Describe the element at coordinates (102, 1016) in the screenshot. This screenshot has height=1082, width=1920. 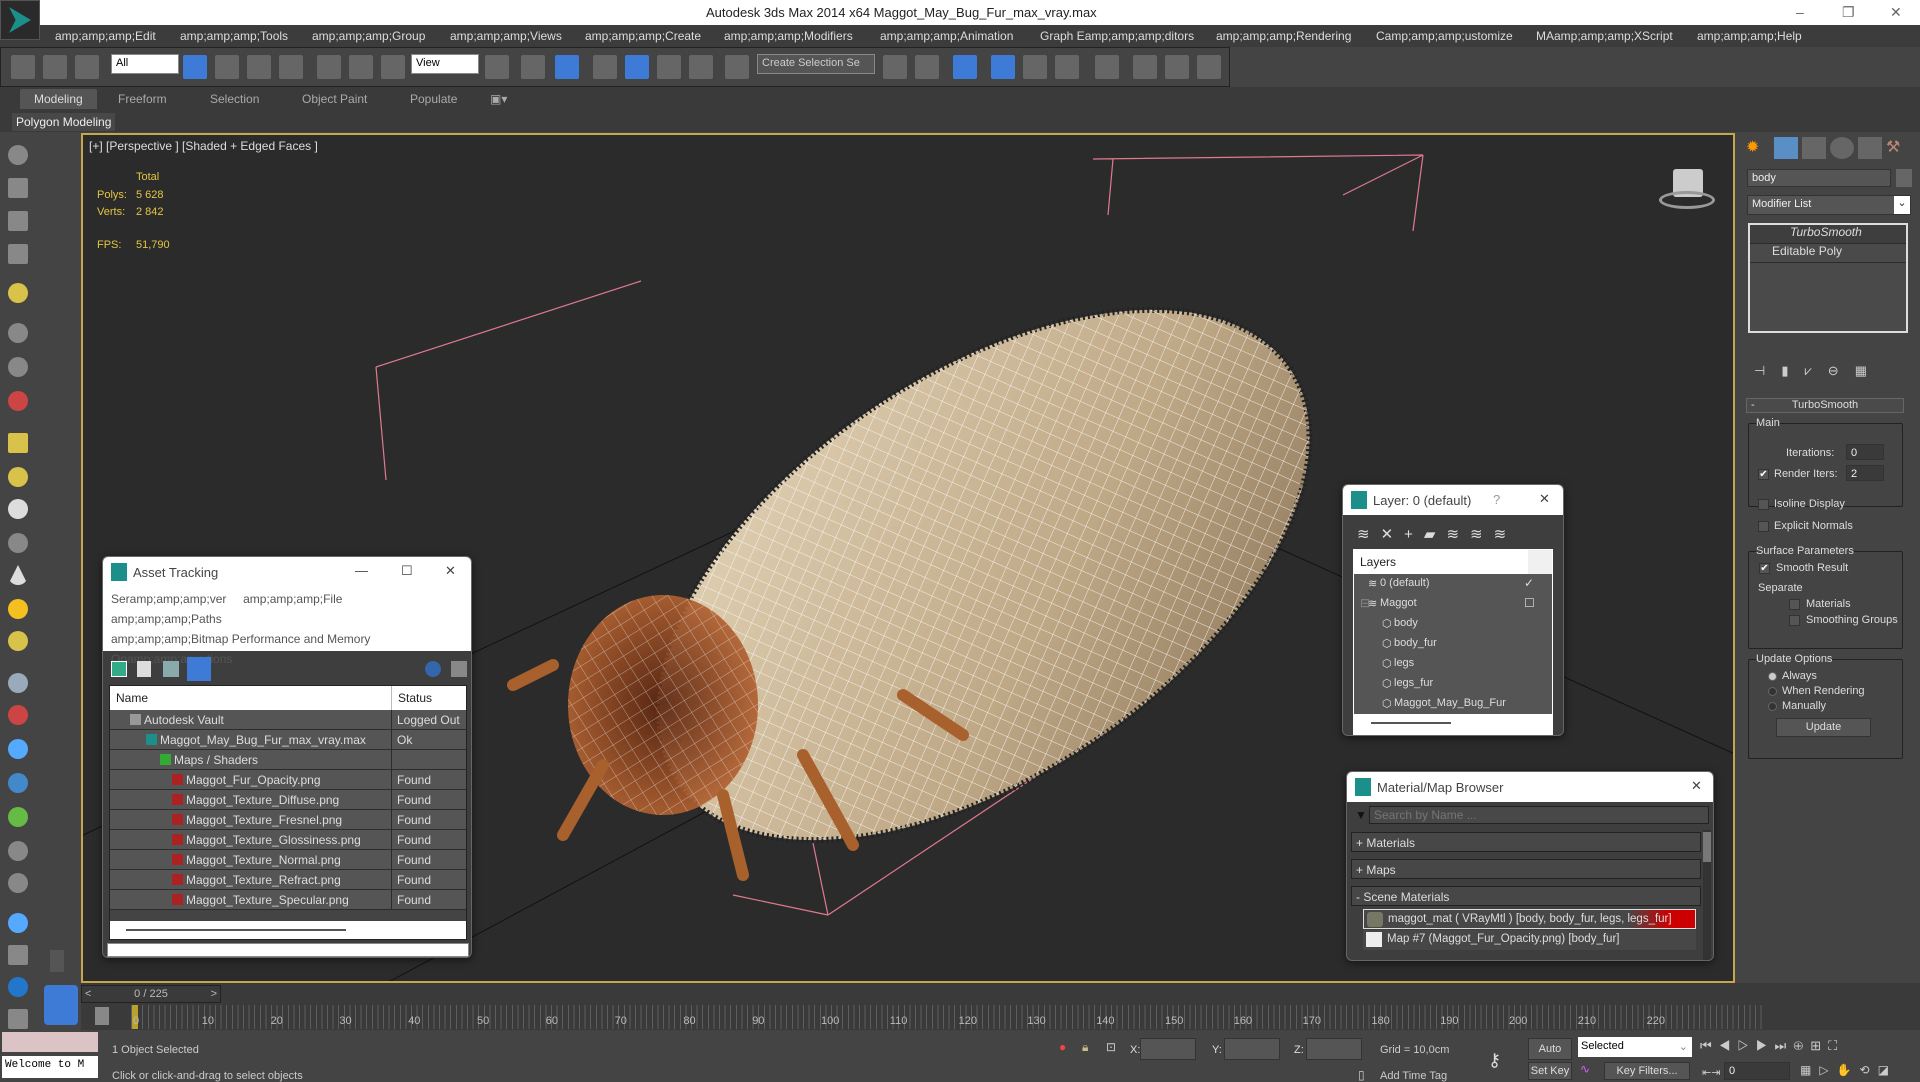
I see `curve-editor-toggle-icon` at that location.